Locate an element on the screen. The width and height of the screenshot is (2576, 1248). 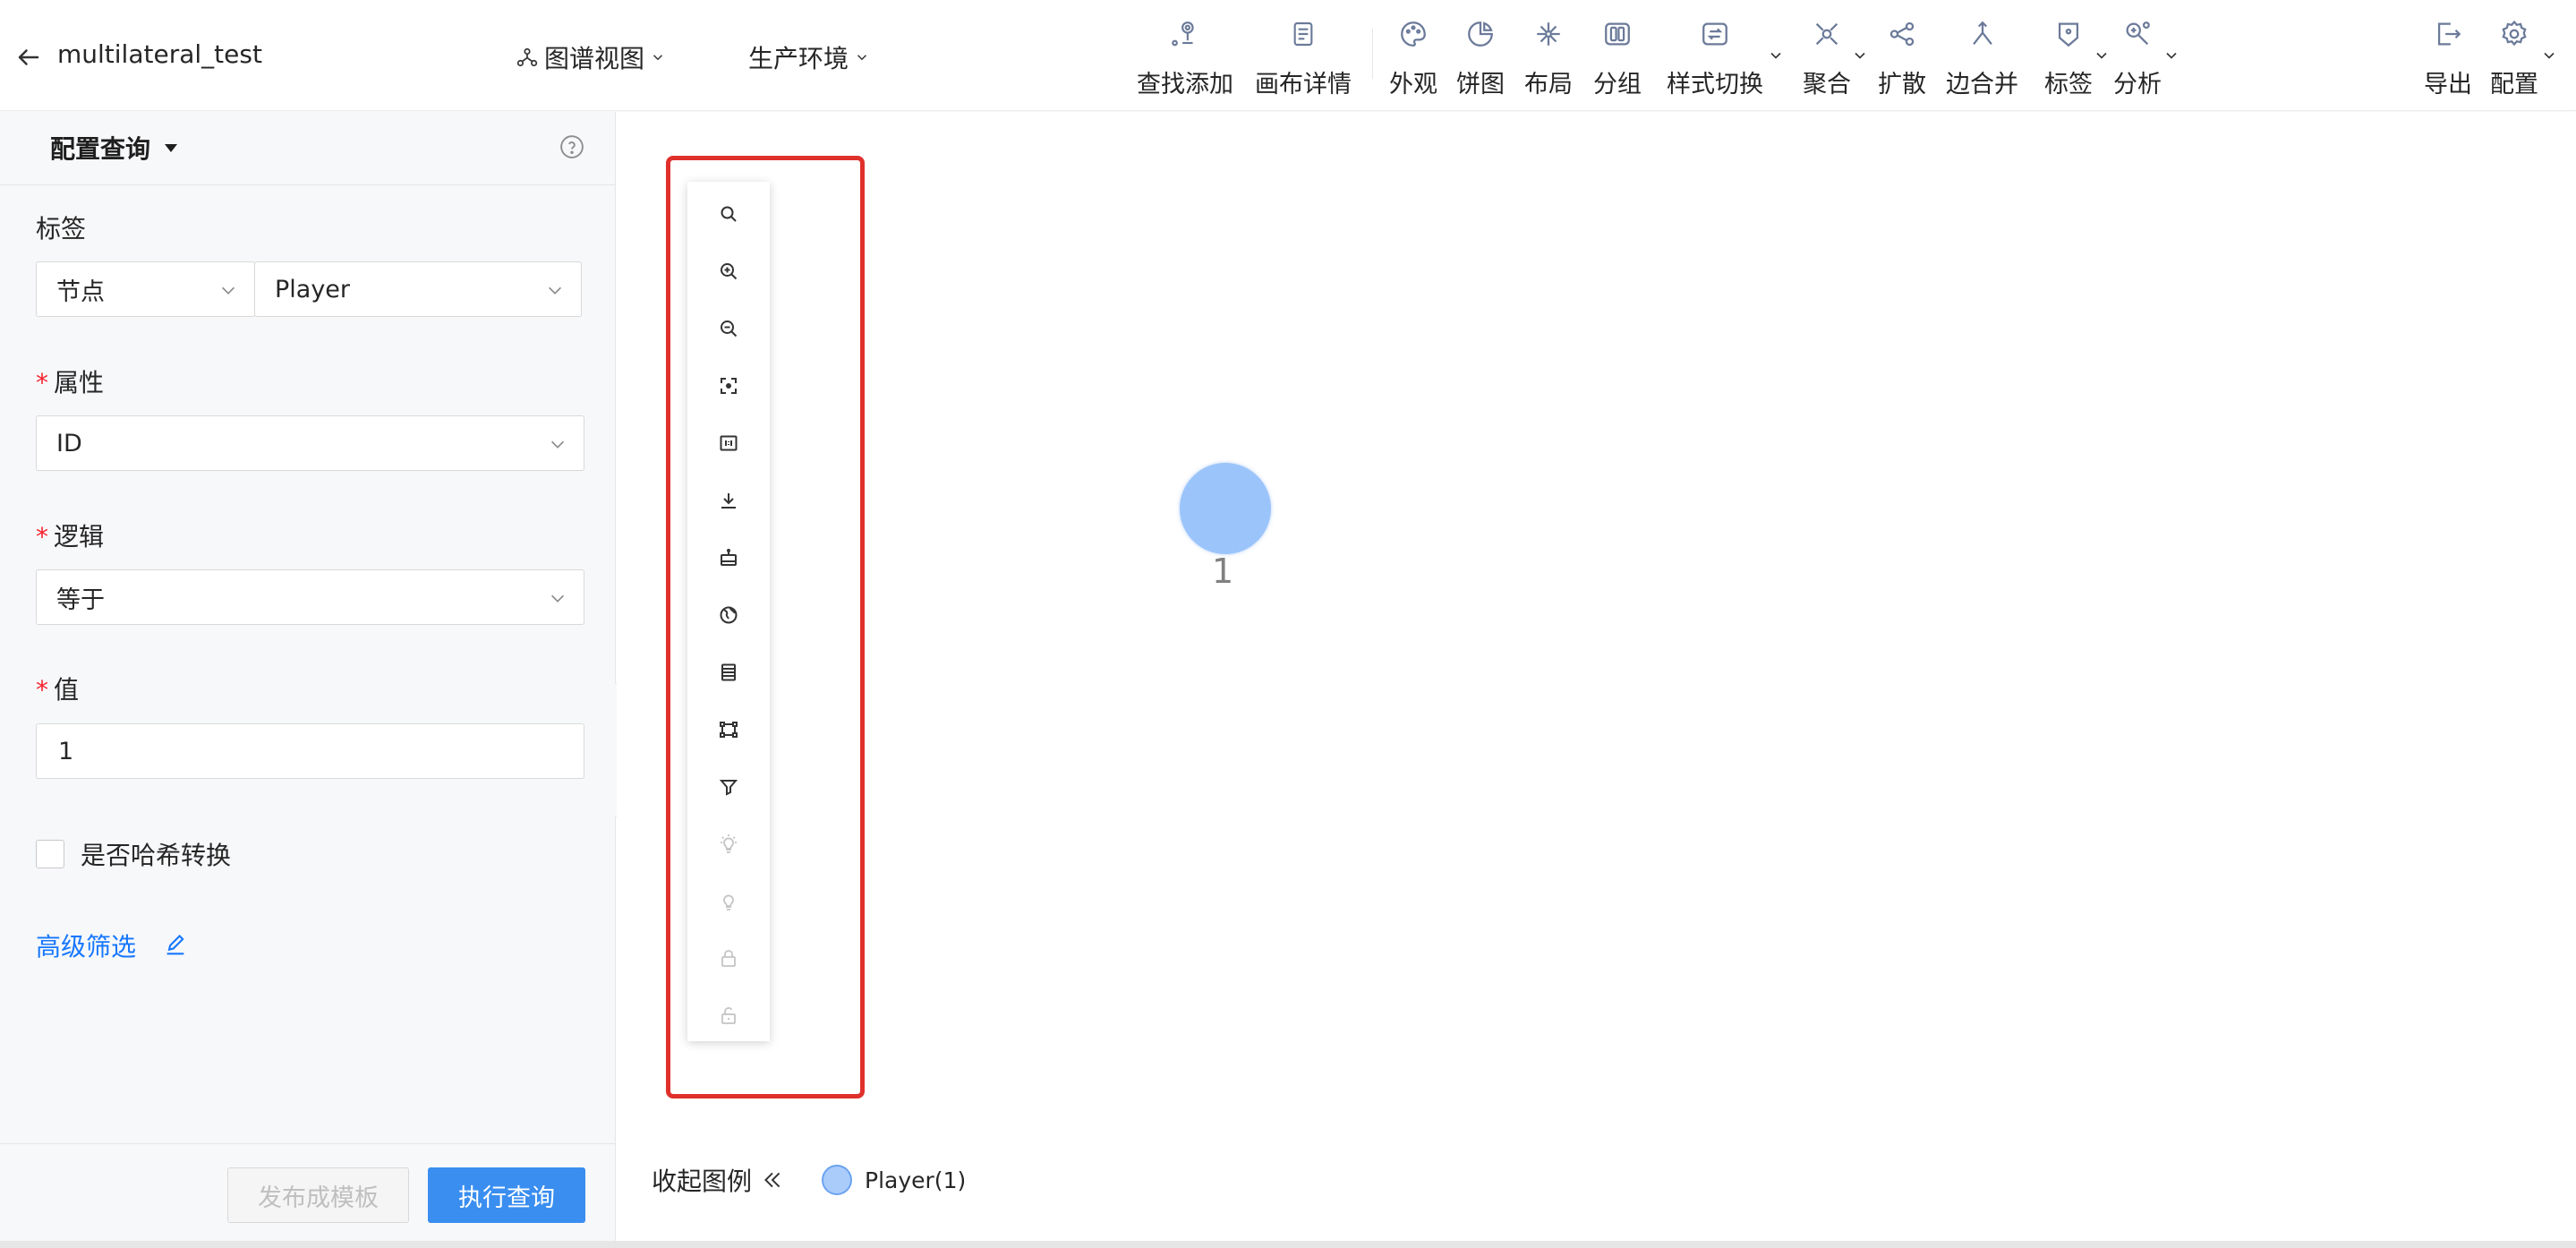
group-button: 分组 is located at coordinates (1617, 59).